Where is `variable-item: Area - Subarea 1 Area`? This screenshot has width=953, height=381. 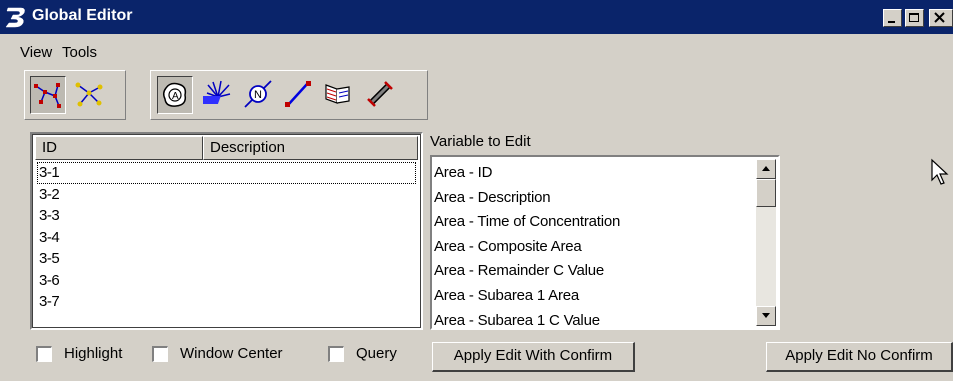 variable-item: Area - Subarea 1 Area is located at coordinates (593, 296).